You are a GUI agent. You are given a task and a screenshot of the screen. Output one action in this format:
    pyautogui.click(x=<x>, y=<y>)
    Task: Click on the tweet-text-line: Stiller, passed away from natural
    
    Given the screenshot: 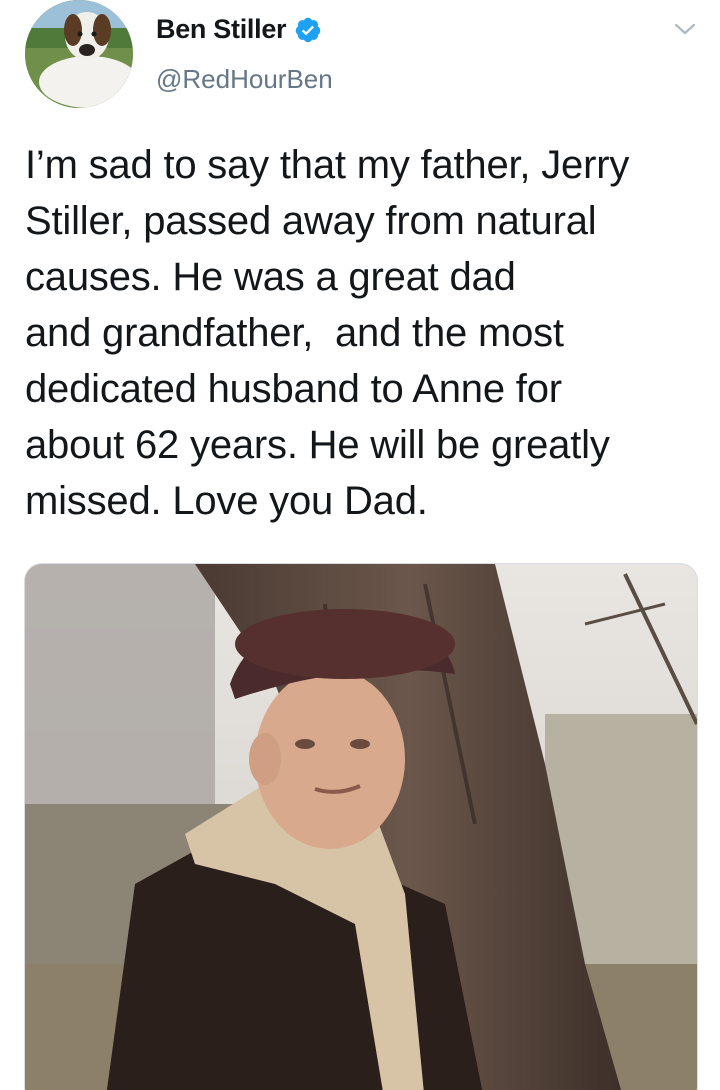 What is the action you would take?
    pyautogui.click(x=311, y=221)
    